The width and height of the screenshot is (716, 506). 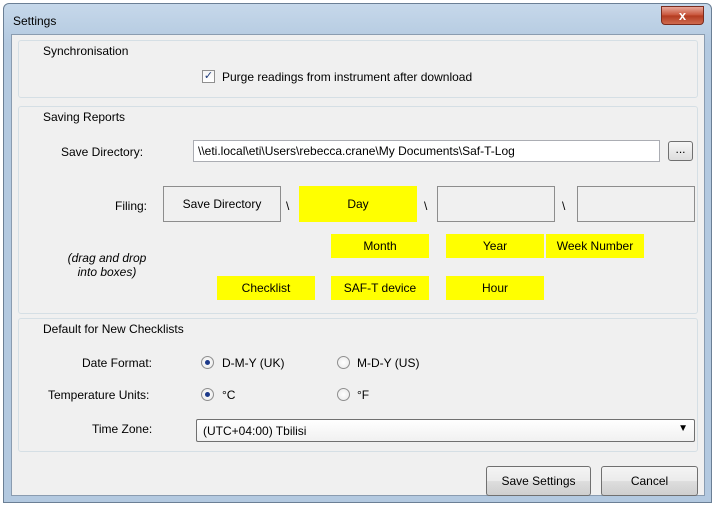 I want to click on purge-checkbox: ✓, so click(x=208, y=76).